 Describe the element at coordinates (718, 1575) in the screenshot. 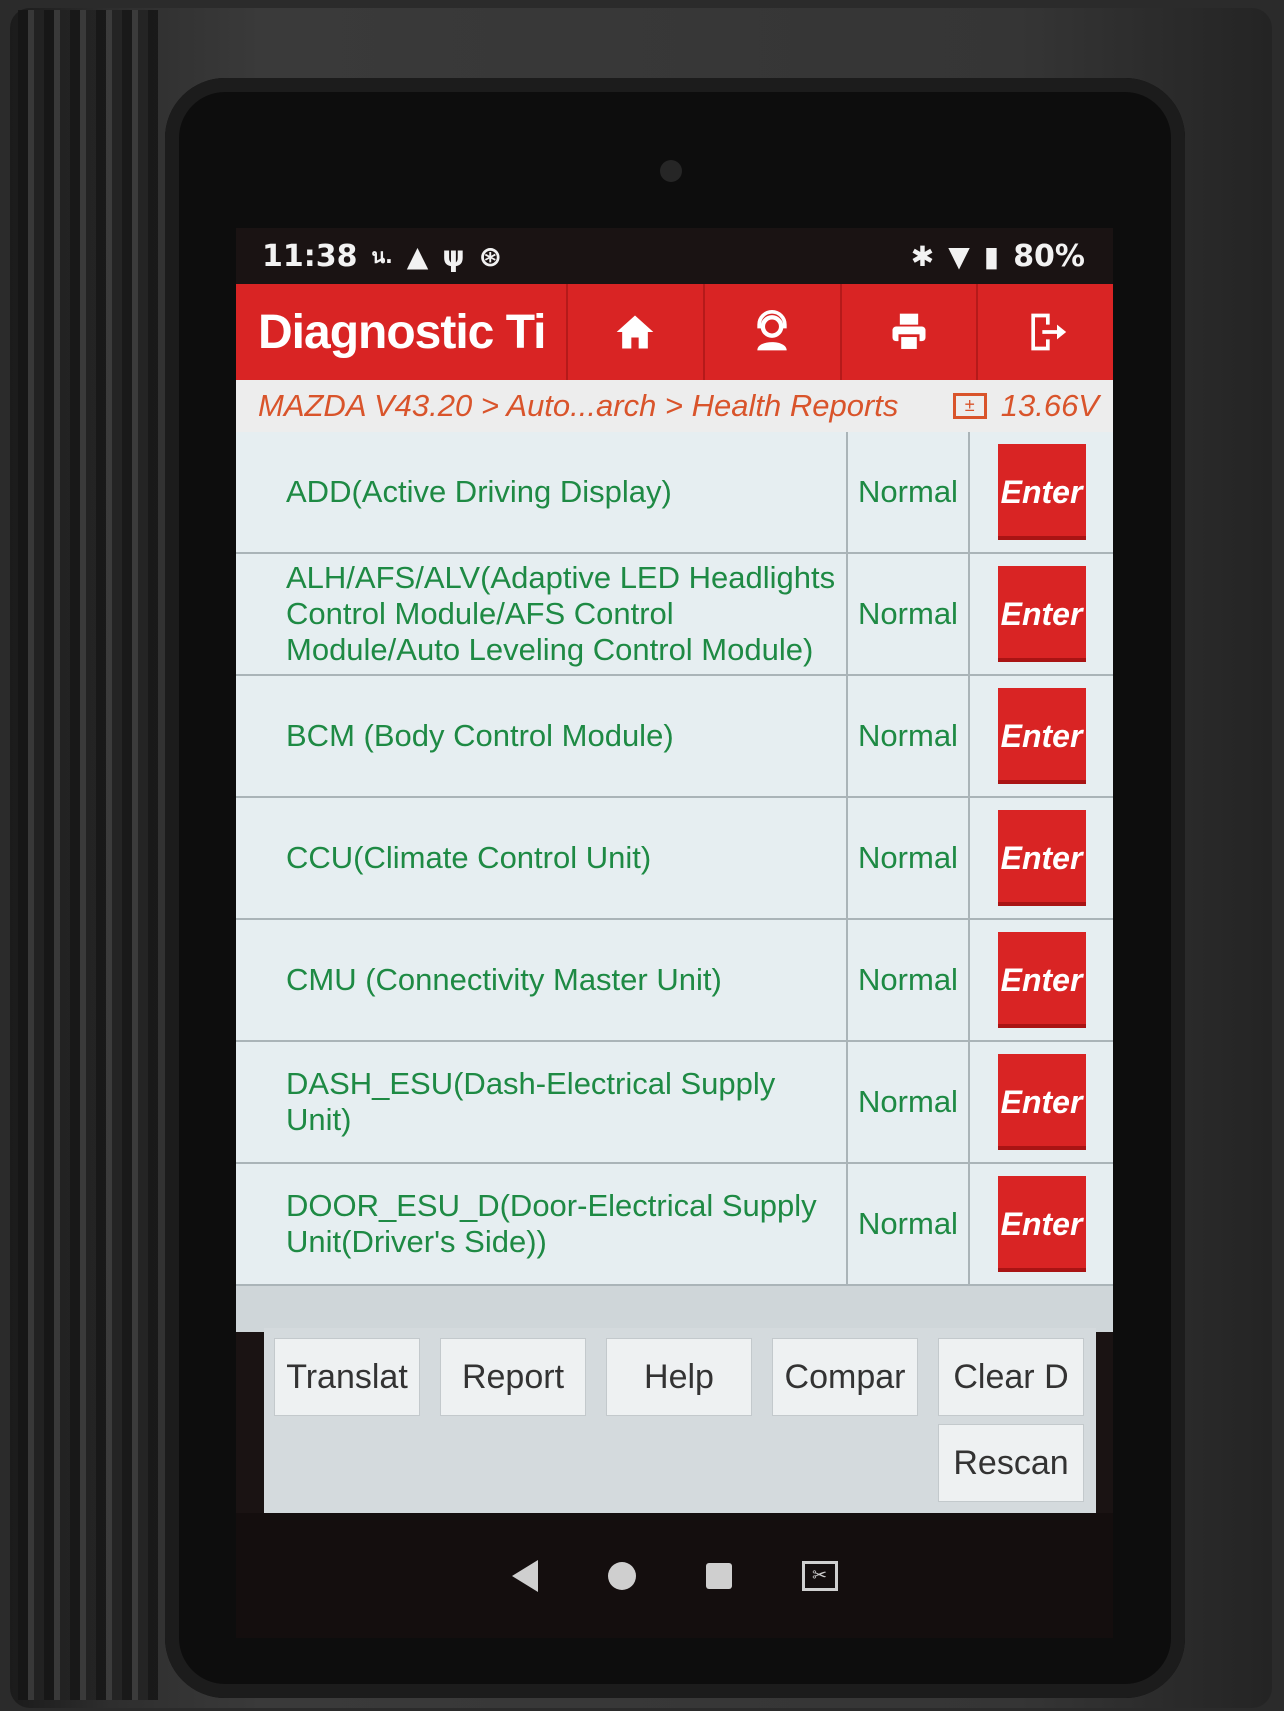

I see `recent-apps-icon` at that location.